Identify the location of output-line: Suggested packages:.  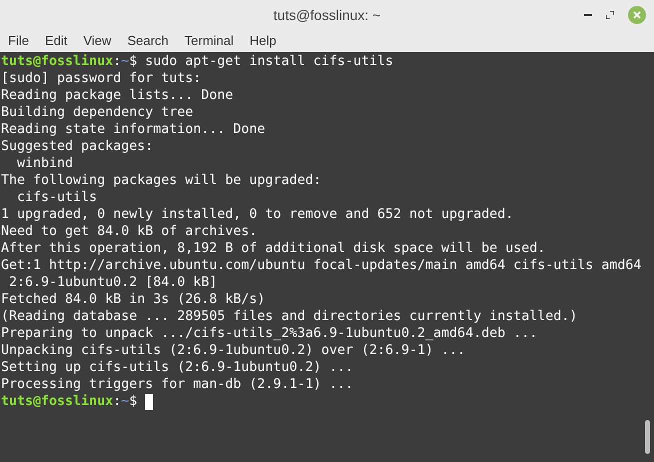
(77, 146).